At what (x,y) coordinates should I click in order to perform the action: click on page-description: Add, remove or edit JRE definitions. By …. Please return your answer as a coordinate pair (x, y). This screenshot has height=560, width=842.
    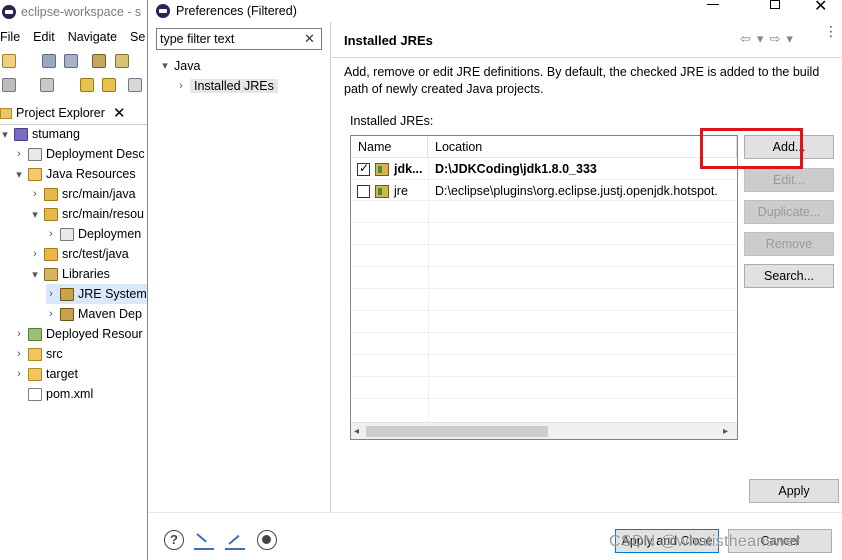
    Looking at the image, I should click on (582, 80).